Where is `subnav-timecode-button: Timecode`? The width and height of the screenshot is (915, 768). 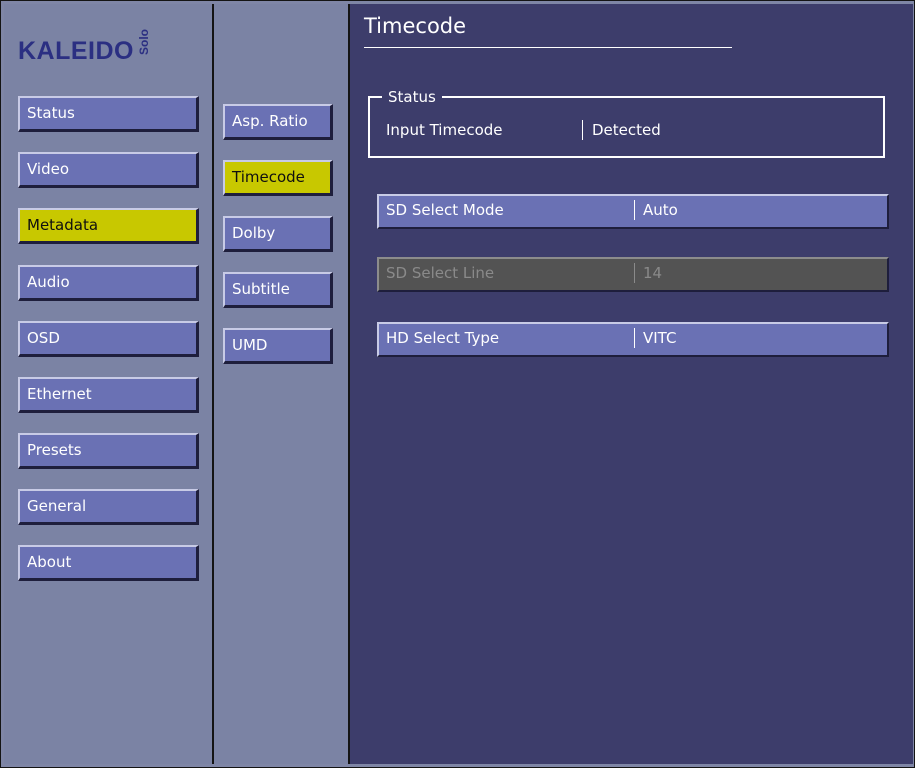 subnav-timecode-button: Timecode is located at coordinates (278, 178).